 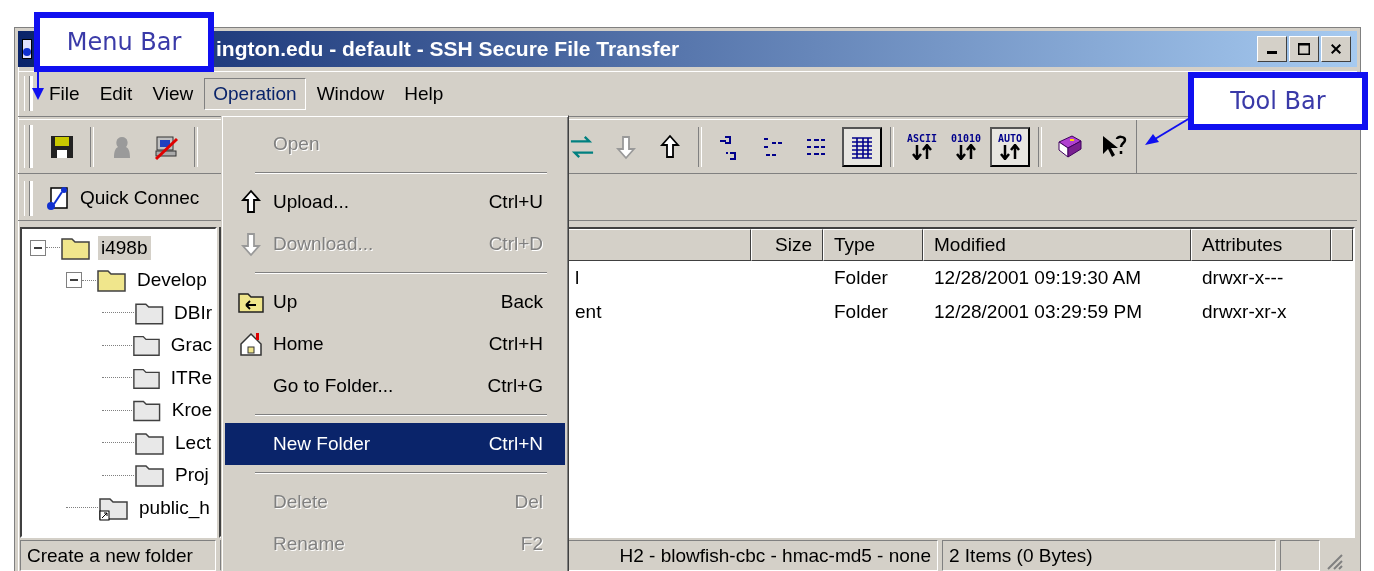 I want to click on table-cell-text: 12/28/2001 03:29:59 PM, so click(x=1038, y=312).